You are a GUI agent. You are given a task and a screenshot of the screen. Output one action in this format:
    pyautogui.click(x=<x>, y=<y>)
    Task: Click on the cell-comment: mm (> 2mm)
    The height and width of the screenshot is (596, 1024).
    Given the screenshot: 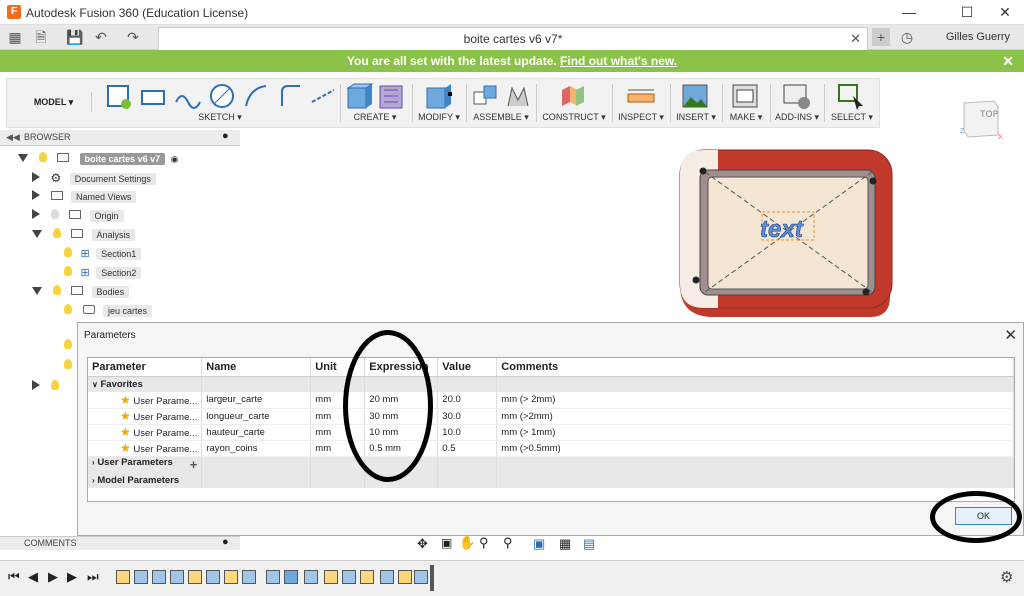 What is the action you would take?
    pyautogui.click(x=755, y=400)
    